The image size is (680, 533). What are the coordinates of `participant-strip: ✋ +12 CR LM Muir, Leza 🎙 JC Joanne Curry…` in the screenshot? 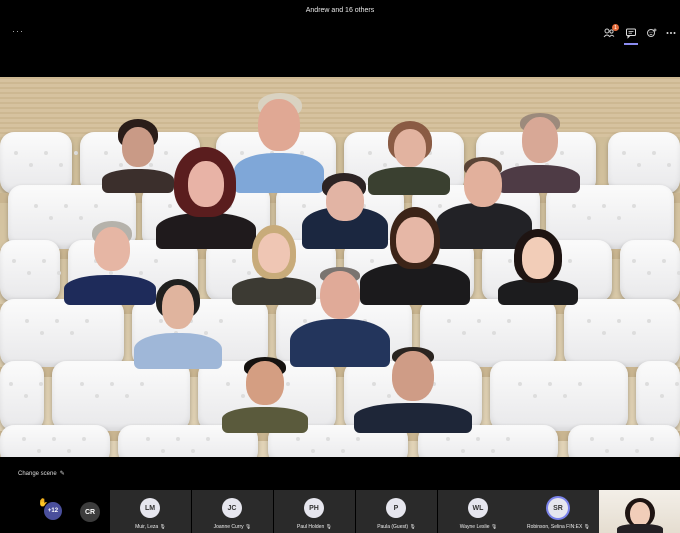 It's located at (340, 511).